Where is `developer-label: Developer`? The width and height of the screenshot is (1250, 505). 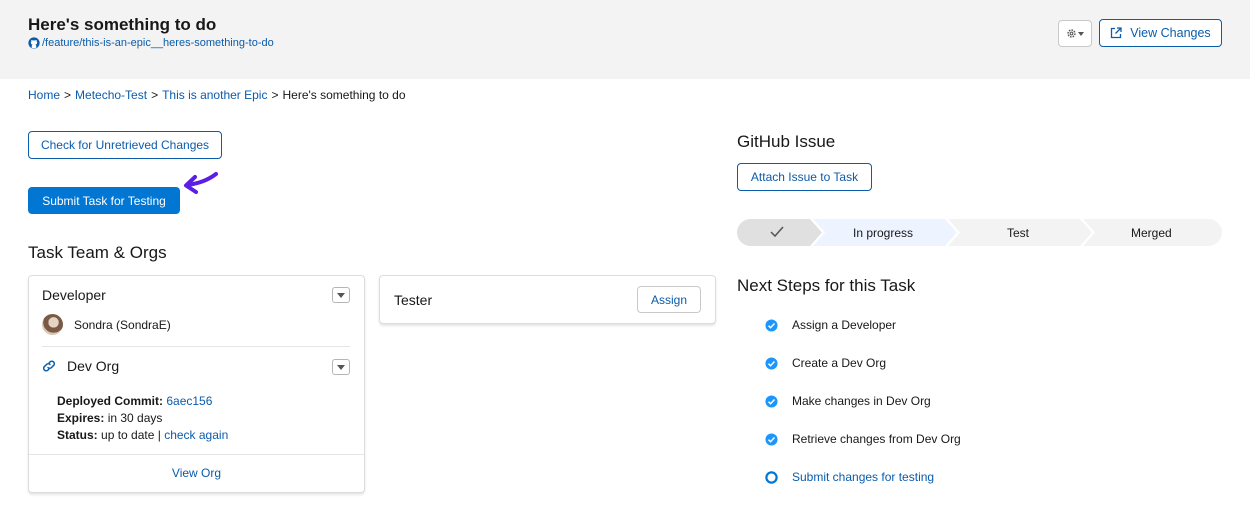 developer-label: Developer is located at coordinates (74, 295).